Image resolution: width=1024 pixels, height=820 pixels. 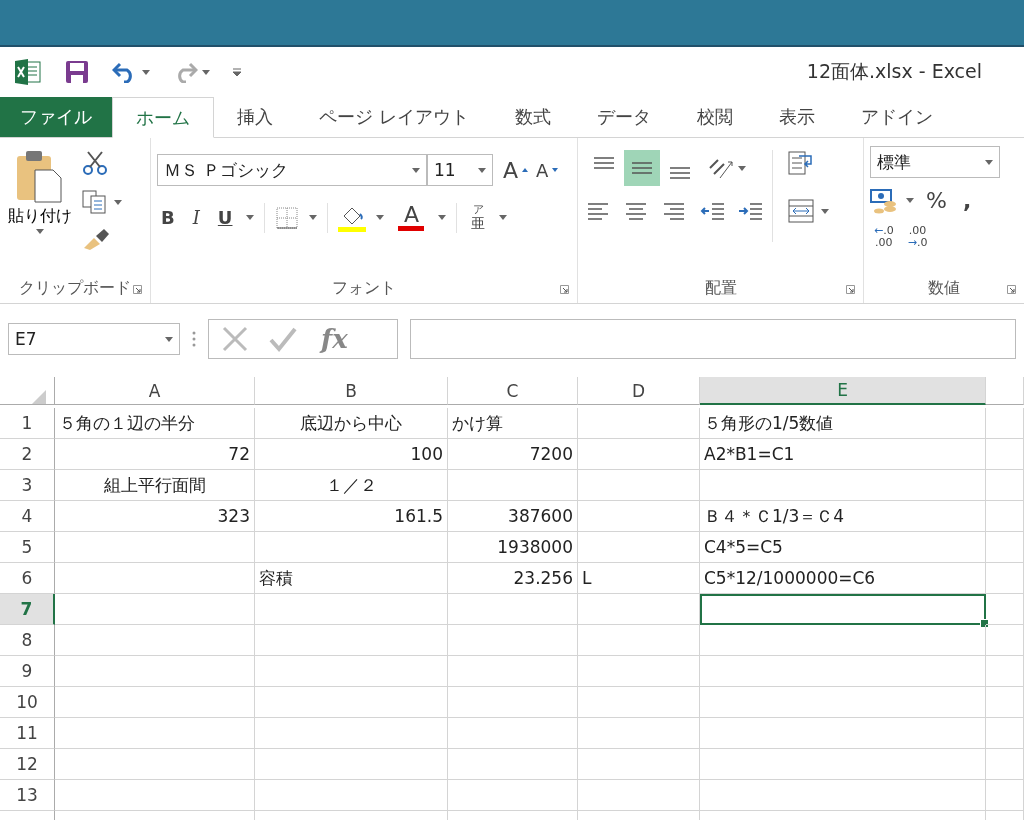 I want to click on font-size-dropdown: 11, so click(x=460, y=170).